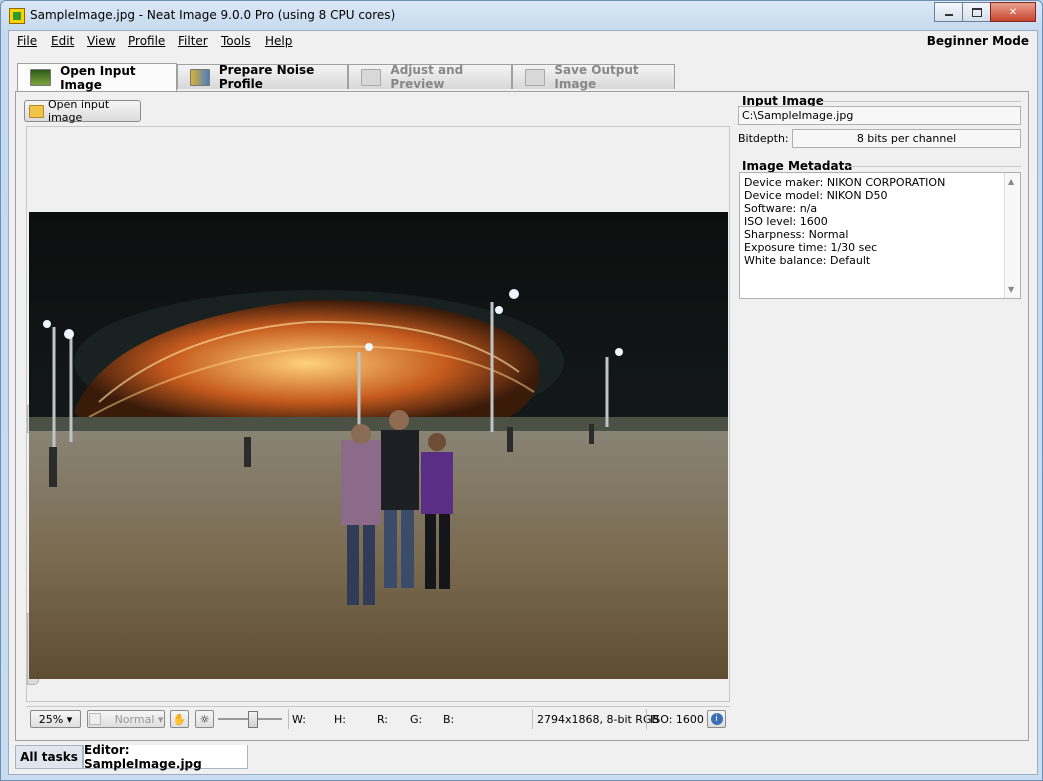 The image size is (1043, 781). I want to click on brightness-button: ☼, so click(204, 719).